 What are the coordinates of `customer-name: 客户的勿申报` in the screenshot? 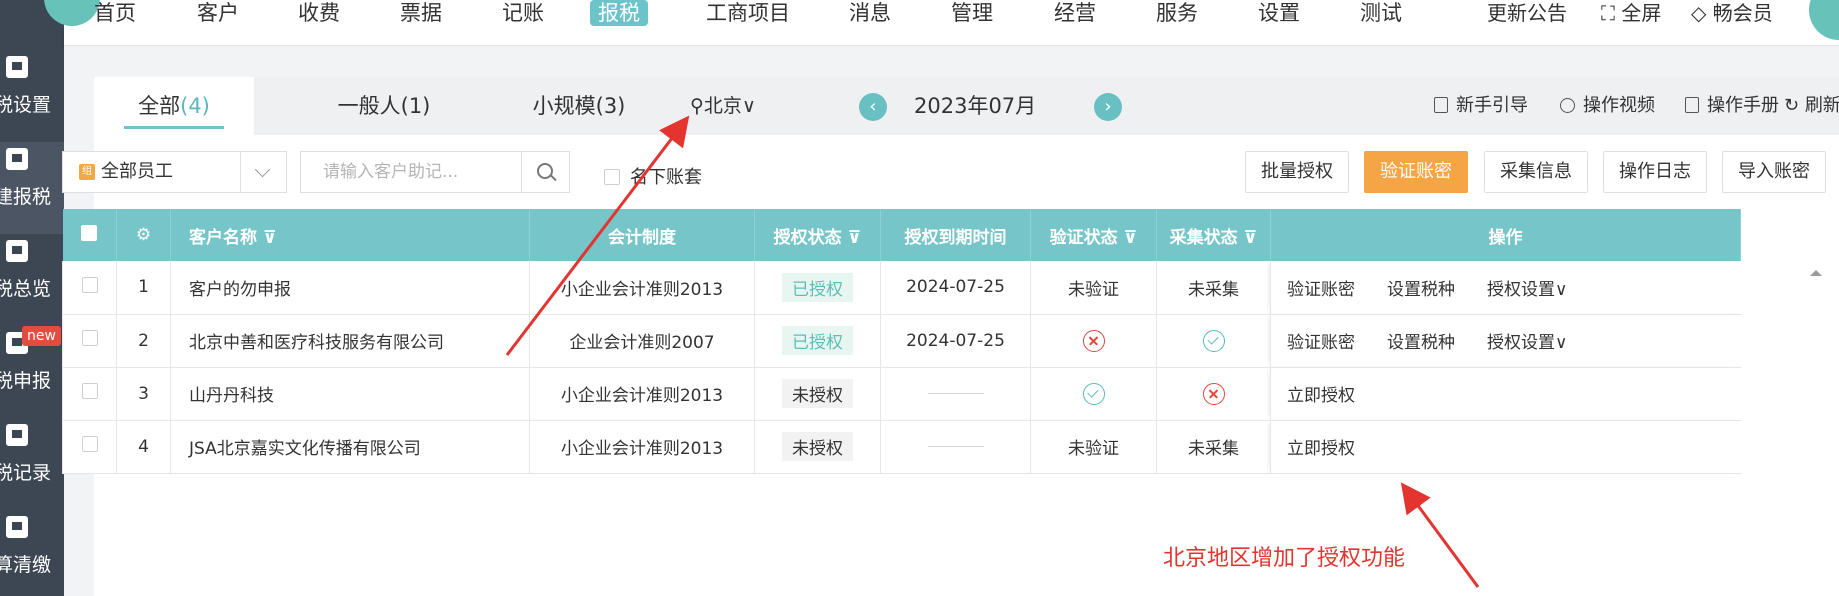 It's located at (350, 288).